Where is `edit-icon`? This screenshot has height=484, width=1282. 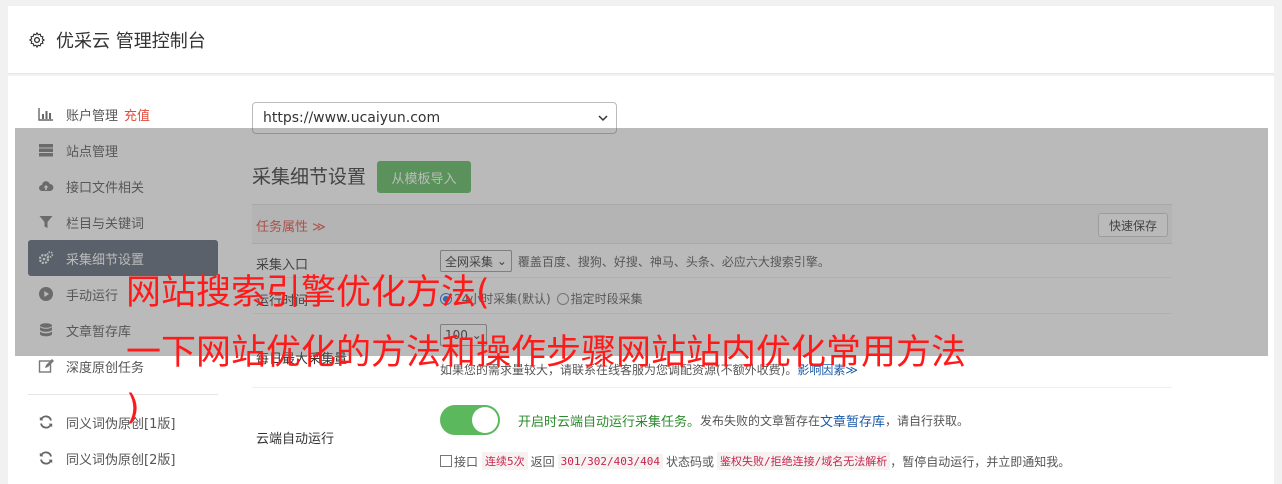
edit-icon is located at coordinates (46, 366).